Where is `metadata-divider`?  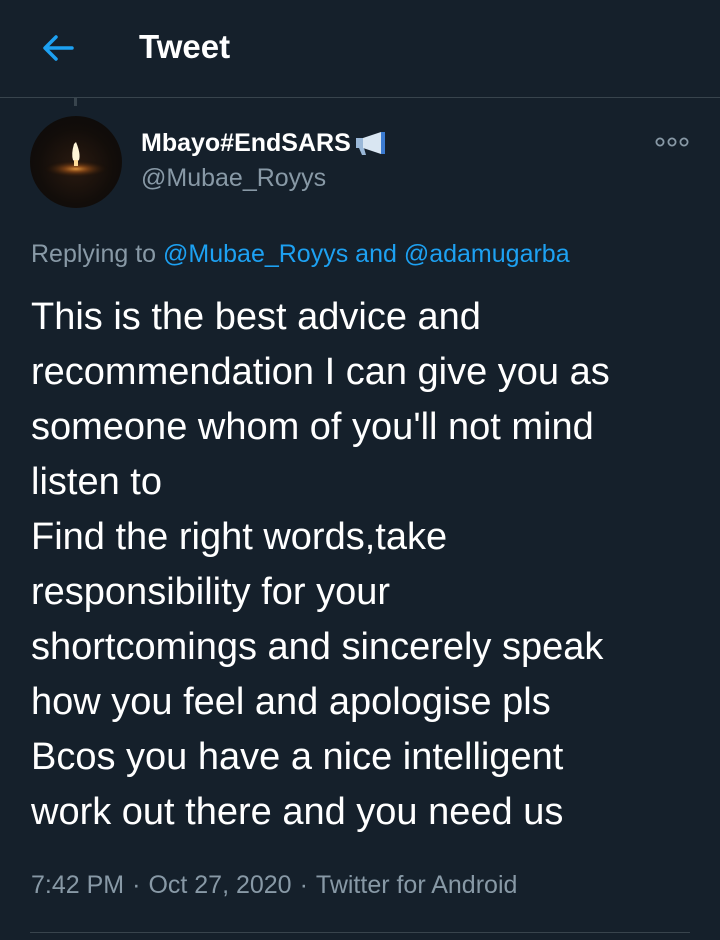
metadata-divider is located at coordinates (360, 932).